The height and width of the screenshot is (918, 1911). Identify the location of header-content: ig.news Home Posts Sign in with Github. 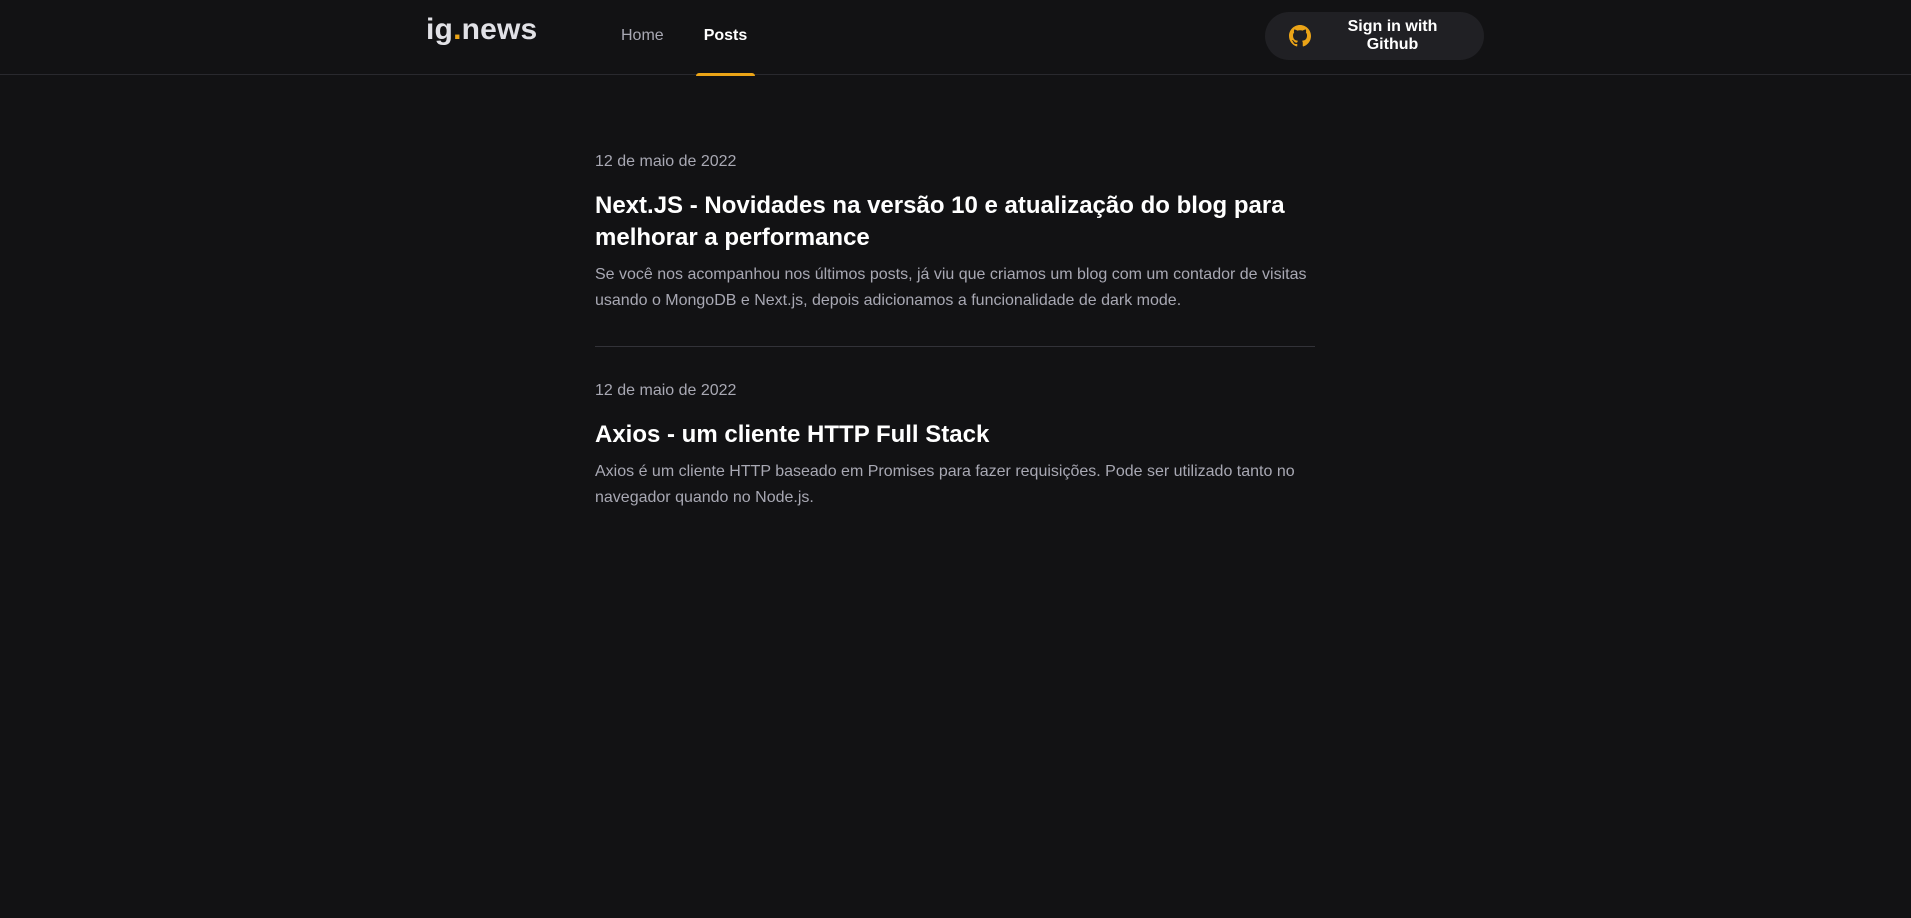
(955, 38).